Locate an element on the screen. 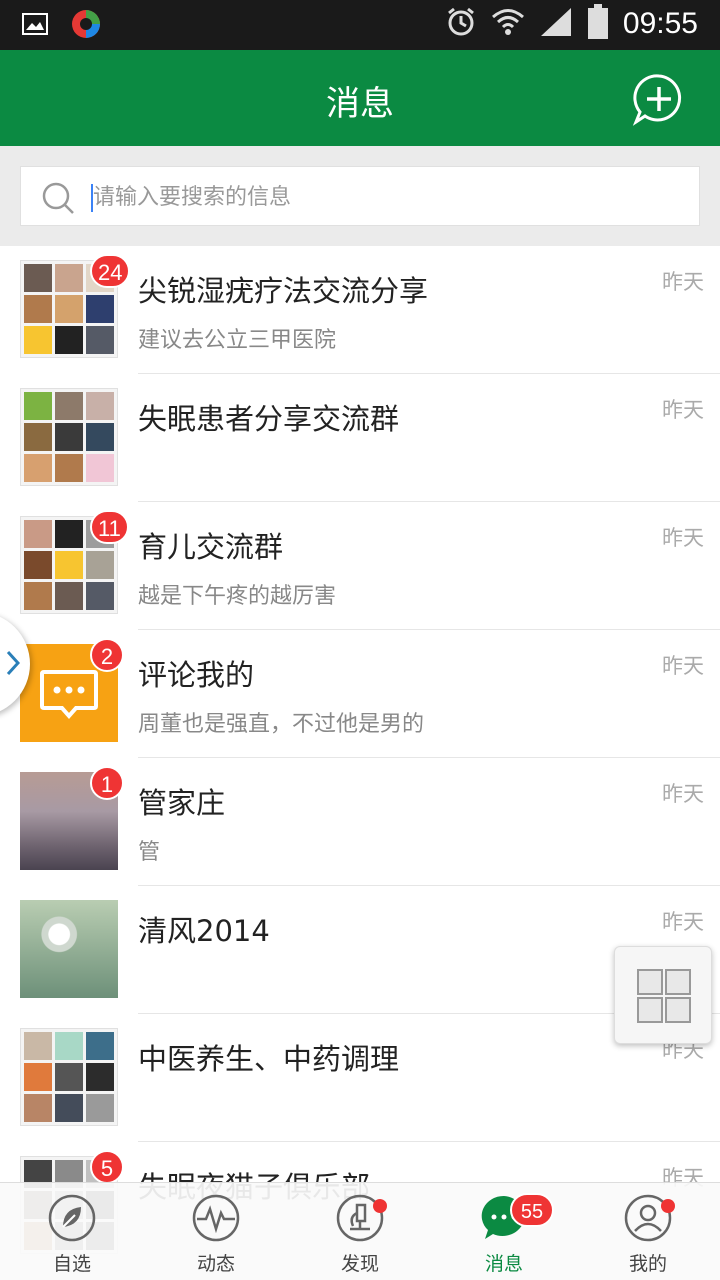 The image size is (720, 1280). search-input is located at coordinates (388, 197).